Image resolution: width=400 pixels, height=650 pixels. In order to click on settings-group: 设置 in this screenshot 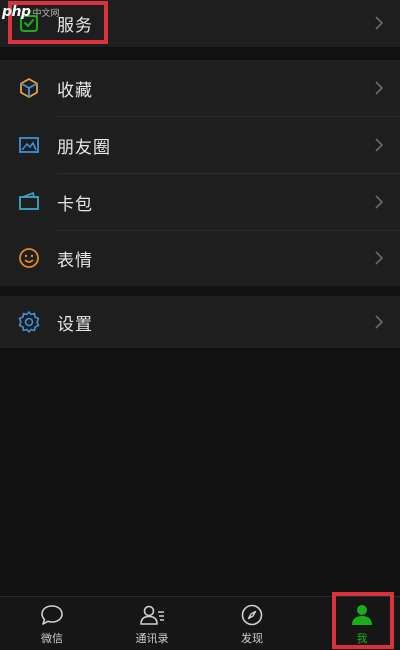, I will do `click(200, 322)`.